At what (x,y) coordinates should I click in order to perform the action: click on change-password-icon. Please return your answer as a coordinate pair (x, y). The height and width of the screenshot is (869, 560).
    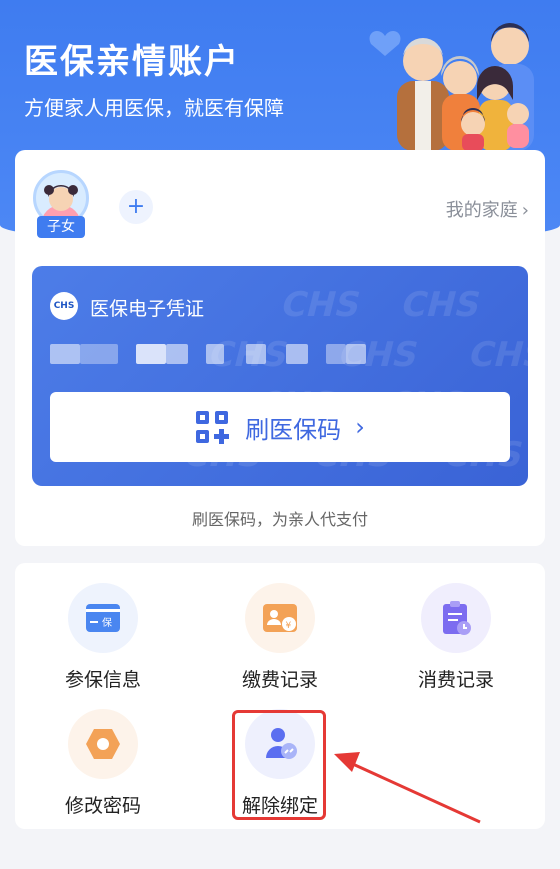
    Looking at the image, I should click on (103, 744).